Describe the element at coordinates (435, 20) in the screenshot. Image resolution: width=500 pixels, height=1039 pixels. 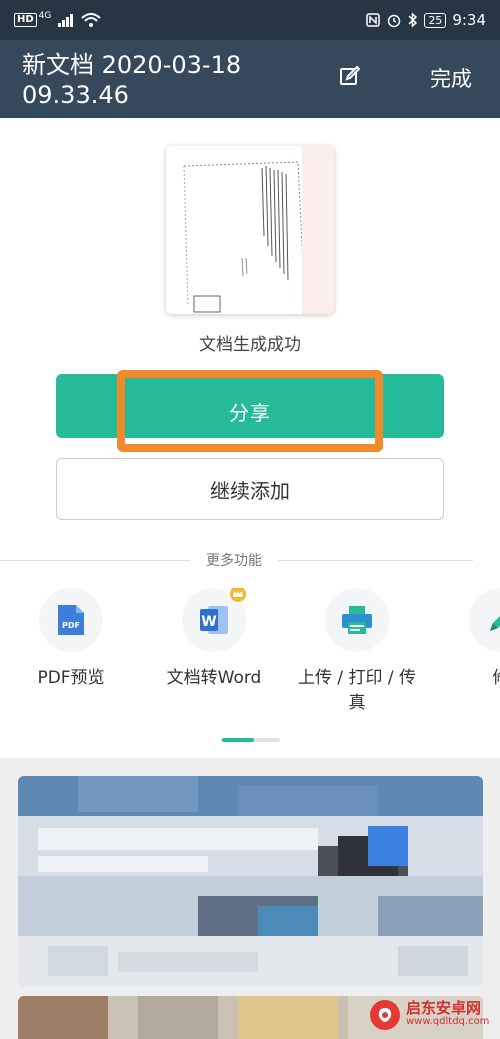
I see `battery-indicator: 25` at that location.